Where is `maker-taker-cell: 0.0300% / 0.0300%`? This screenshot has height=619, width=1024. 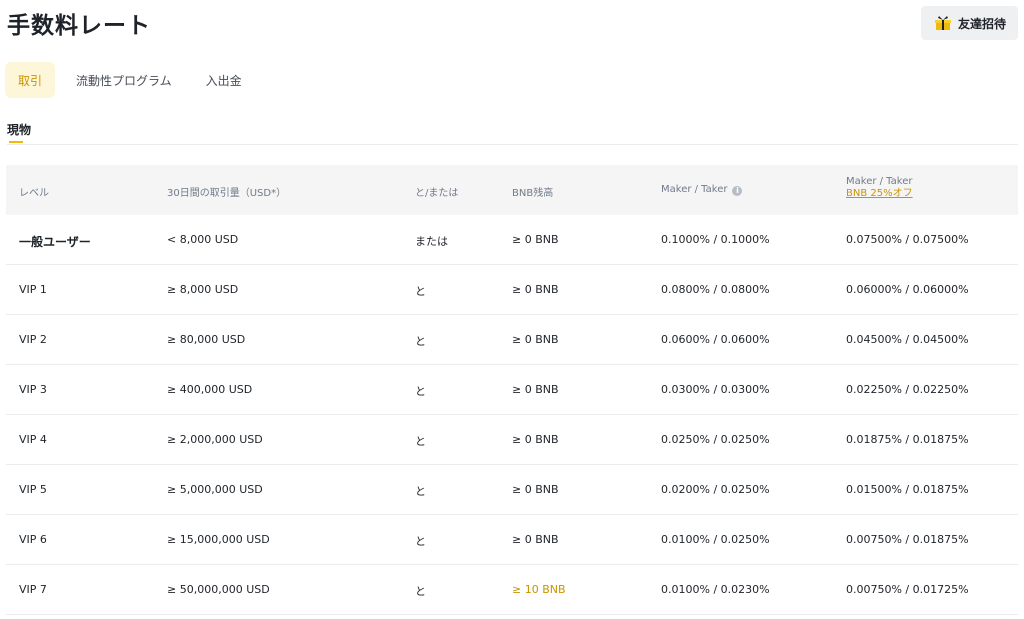
maker-taker-cell: 0.0300% / 0.0300% is located at coordinates (715, 389).